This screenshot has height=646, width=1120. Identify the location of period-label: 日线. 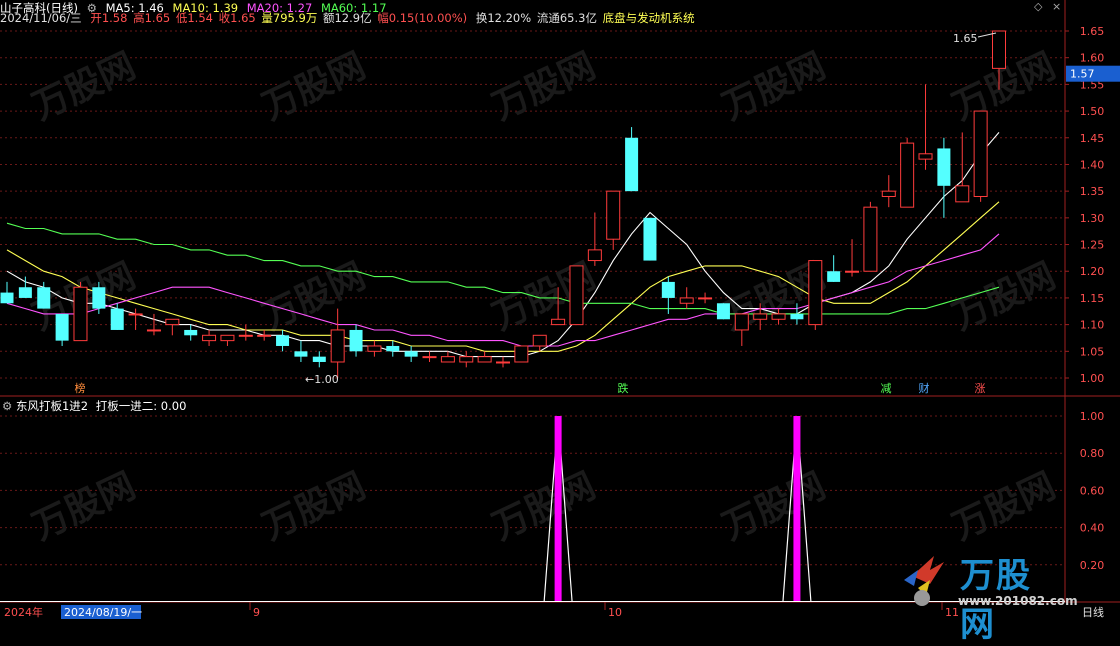
(1093, 612).